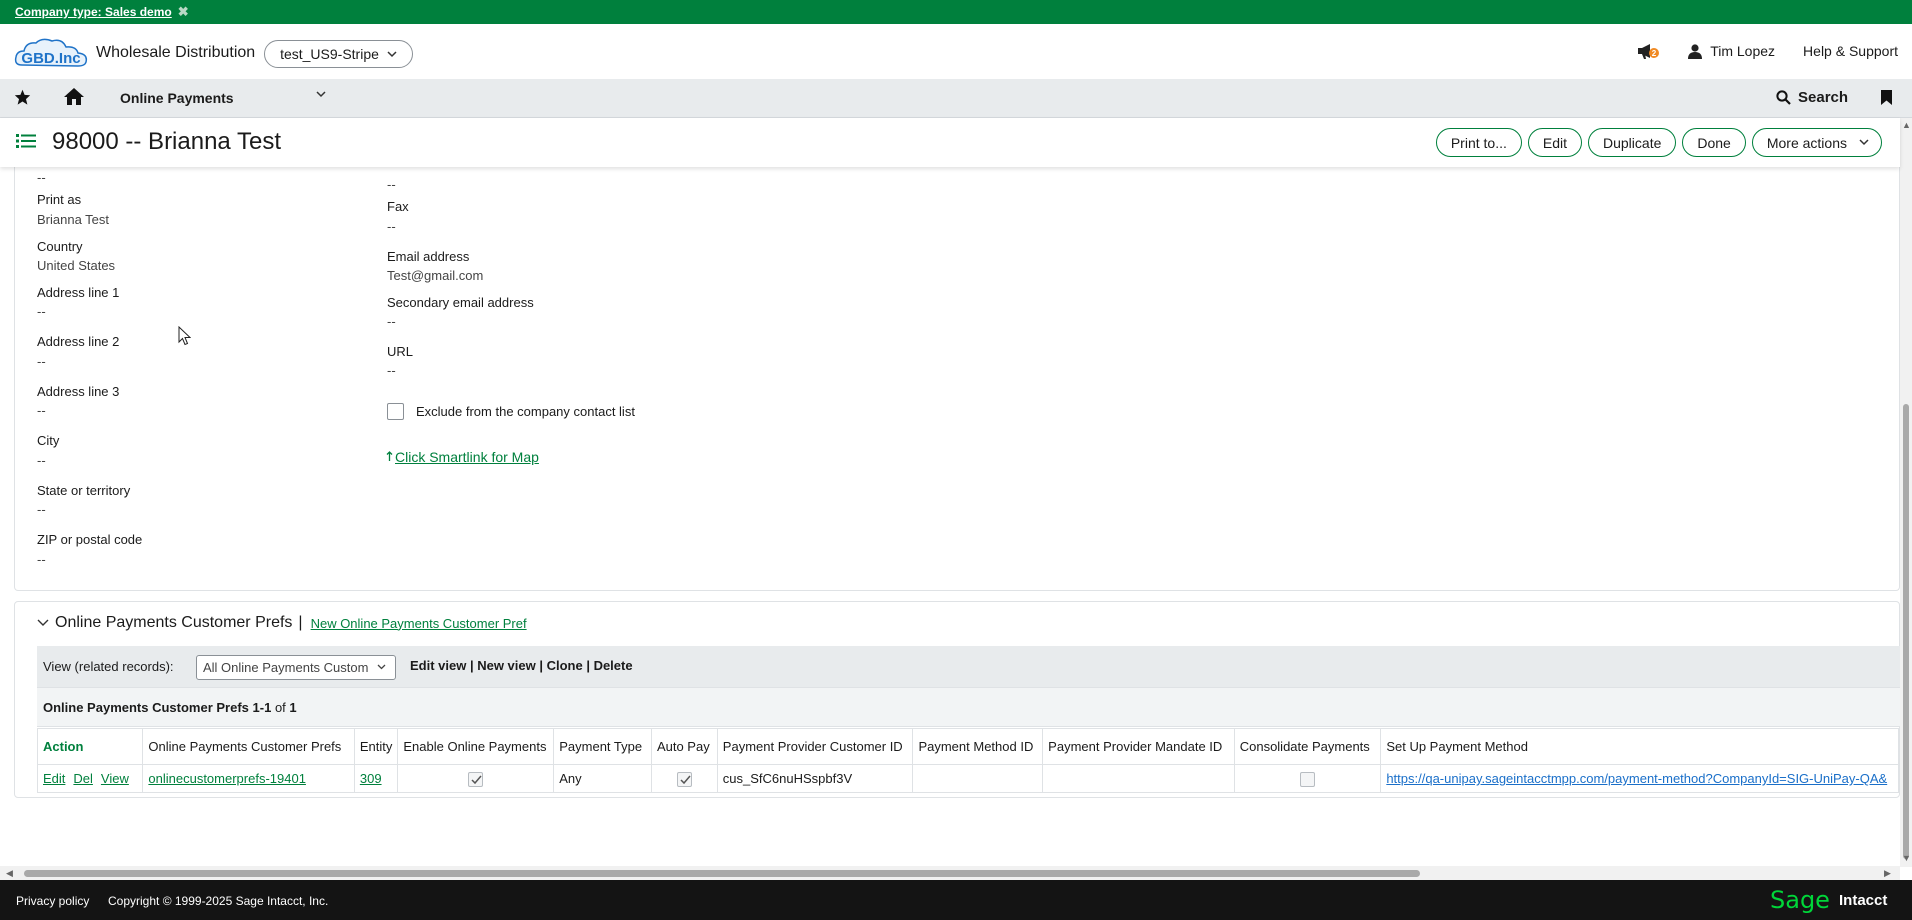 The image size is (1912, 920). I want to click on col-entity: Entity, so click(376, 746).